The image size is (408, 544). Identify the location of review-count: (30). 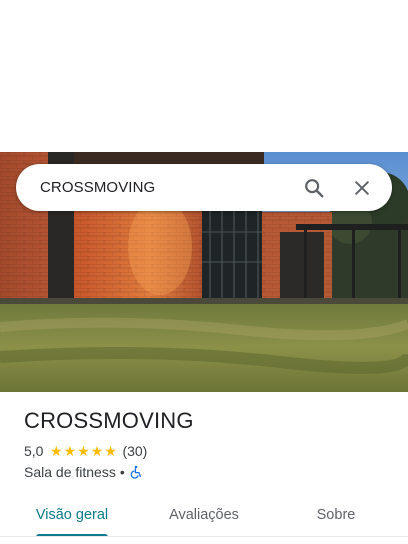
(135, 451).